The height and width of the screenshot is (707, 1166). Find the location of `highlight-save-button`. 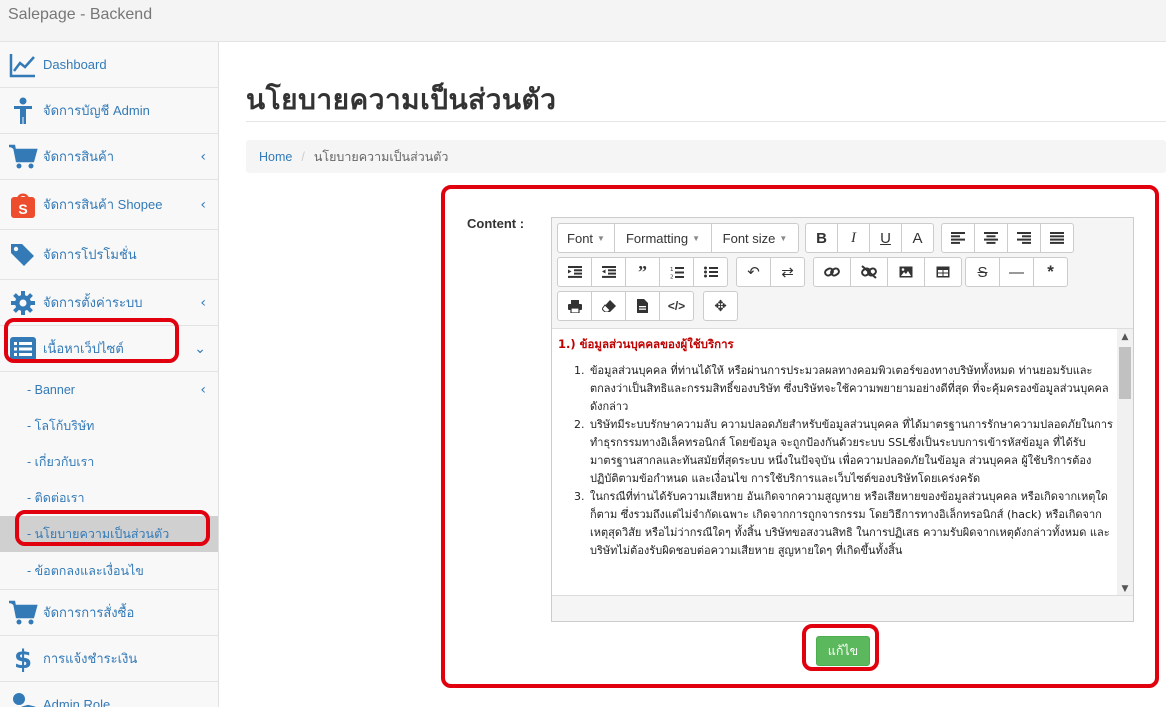

highlight-save-button is located at coordinates (840, 647).